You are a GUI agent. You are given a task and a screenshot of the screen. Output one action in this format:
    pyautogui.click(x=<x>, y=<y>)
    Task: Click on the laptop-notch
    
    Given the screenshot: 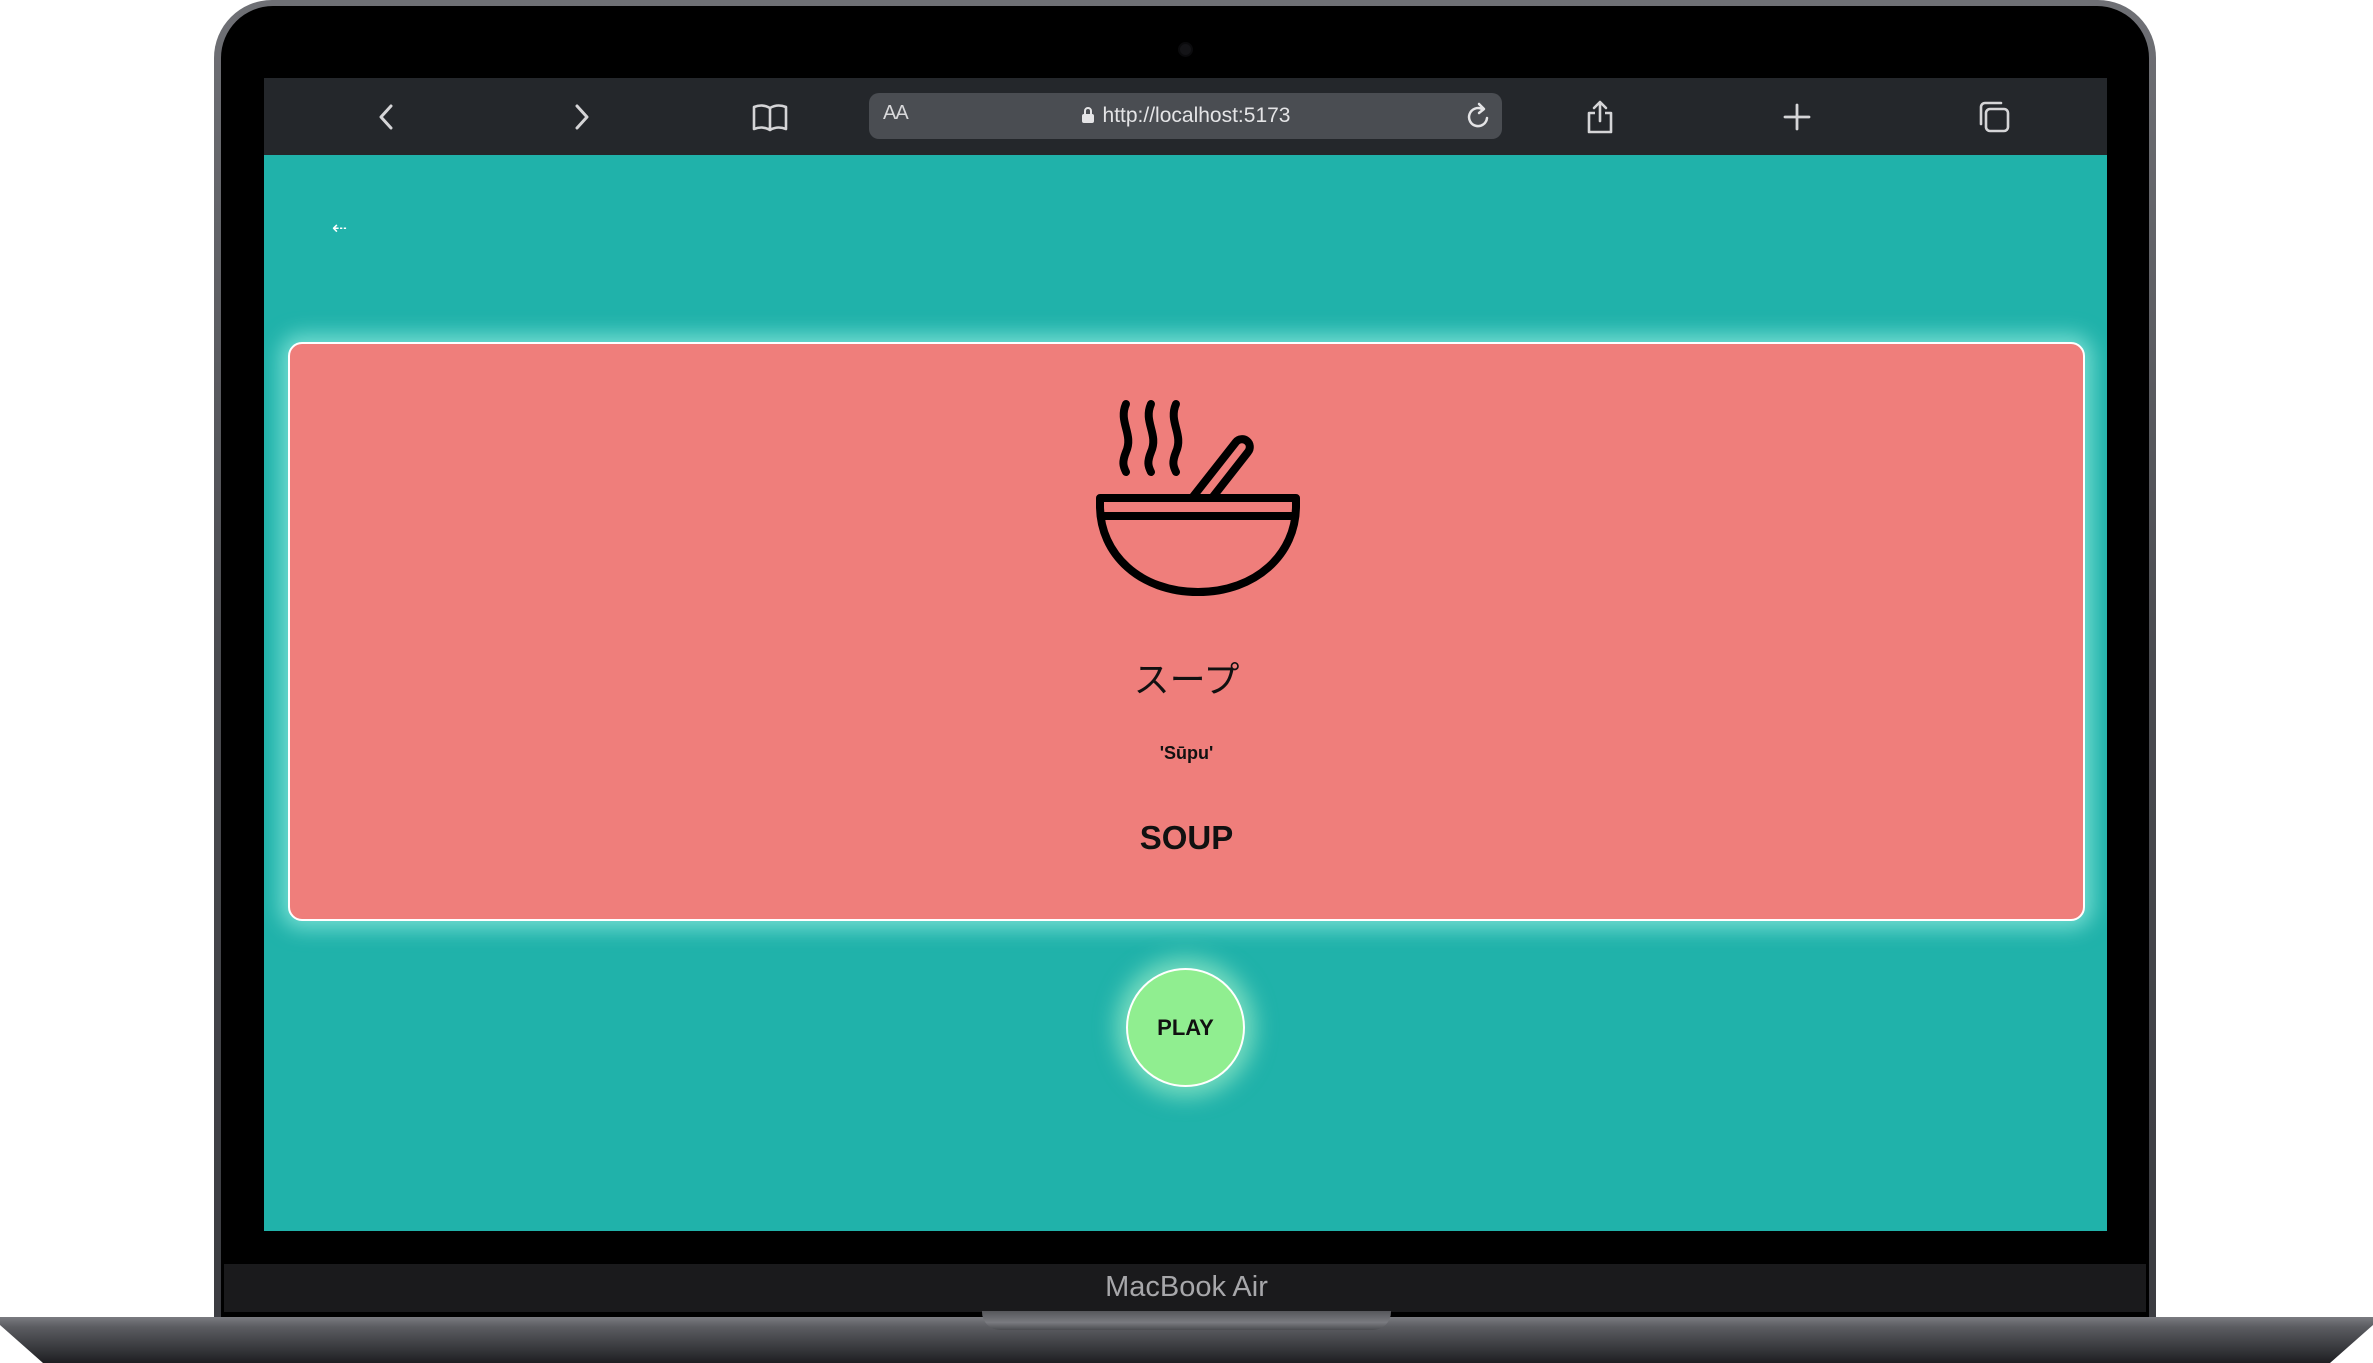 What is the action you would take?
    pyautogui.click(x=1186, y=1320)
    